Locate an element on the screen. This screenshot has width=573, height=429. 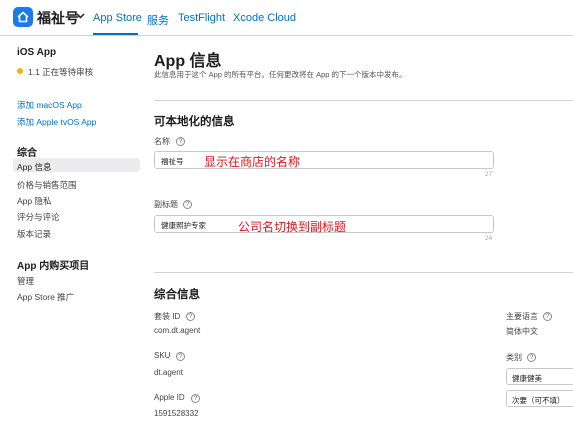
sidebar-item-ratings: 评分与评论 is located at coordinates (38, 217).